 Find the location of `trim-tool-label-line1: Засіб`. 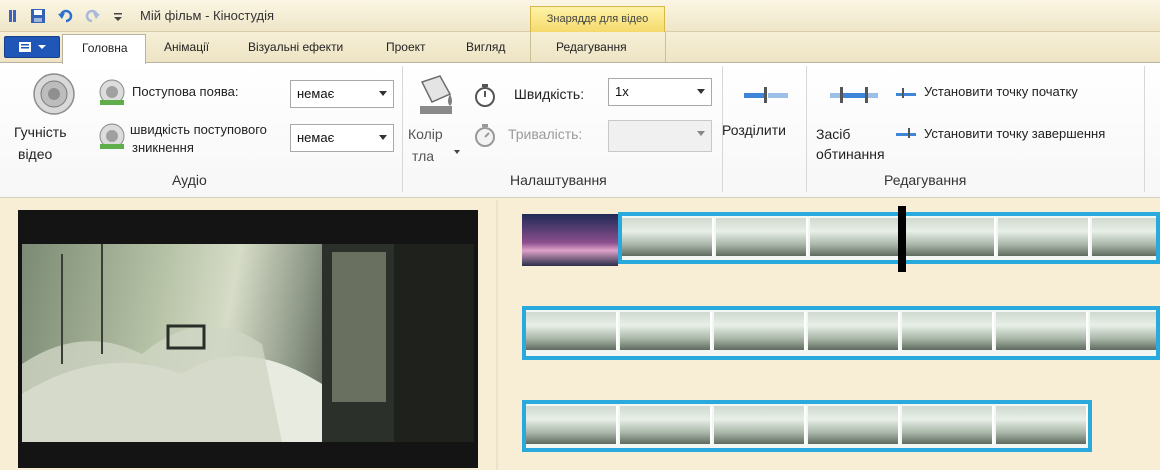

trim-tool-label-line1: Засіб is located at coordinates (833, 134).